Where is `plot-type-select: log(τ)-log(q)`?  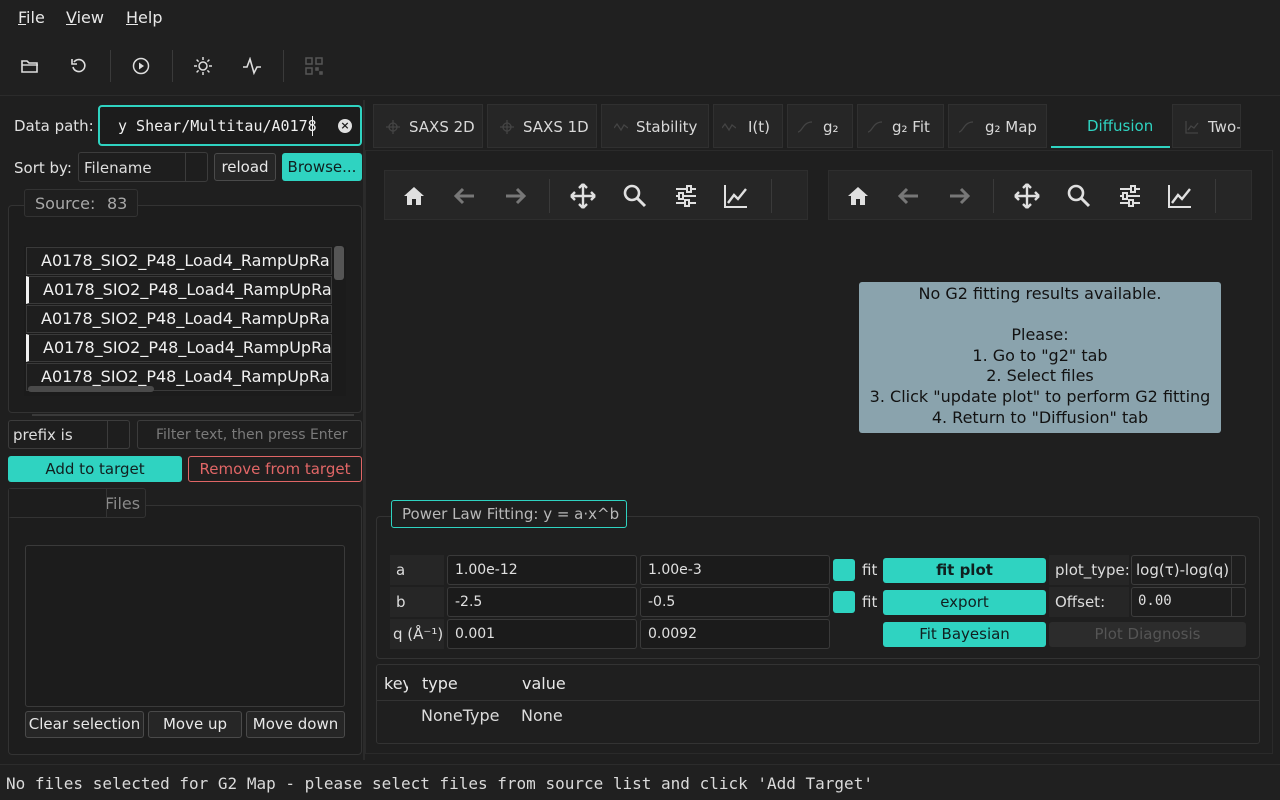 plot-type-select: log(τ)-log(q) is located at coordinates (1188, 570).